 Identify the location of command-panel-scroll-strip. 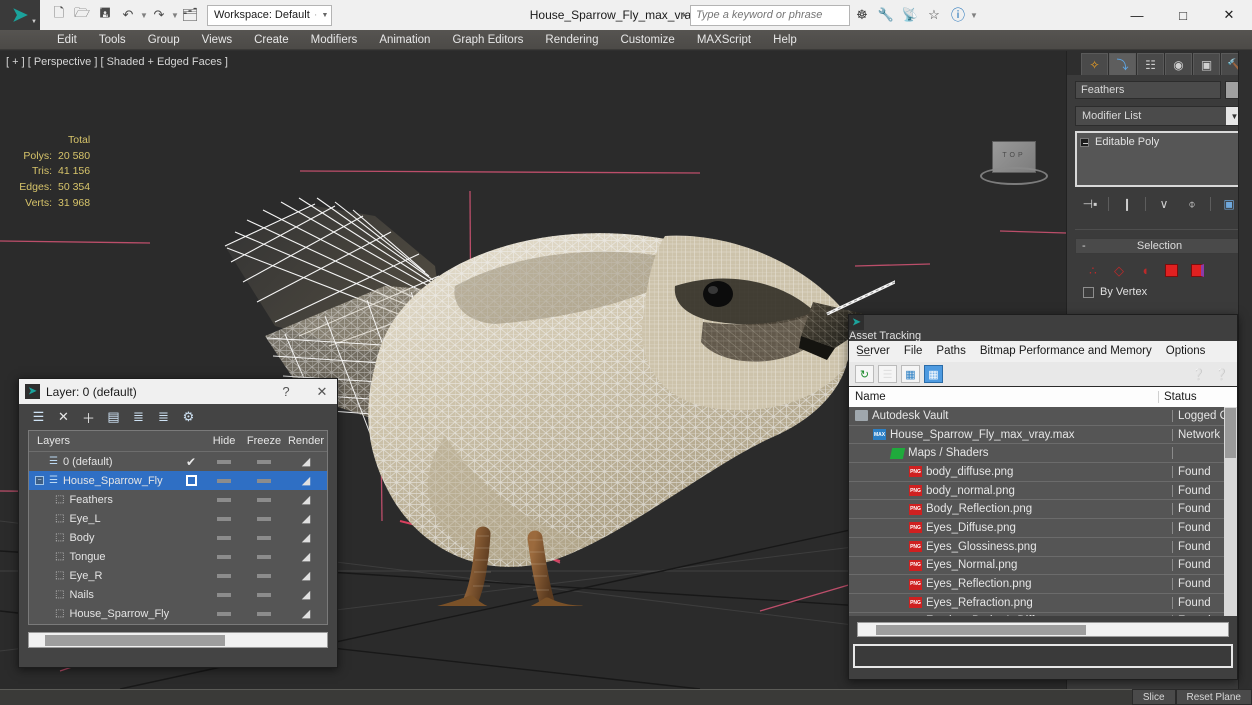
(1245, 370).